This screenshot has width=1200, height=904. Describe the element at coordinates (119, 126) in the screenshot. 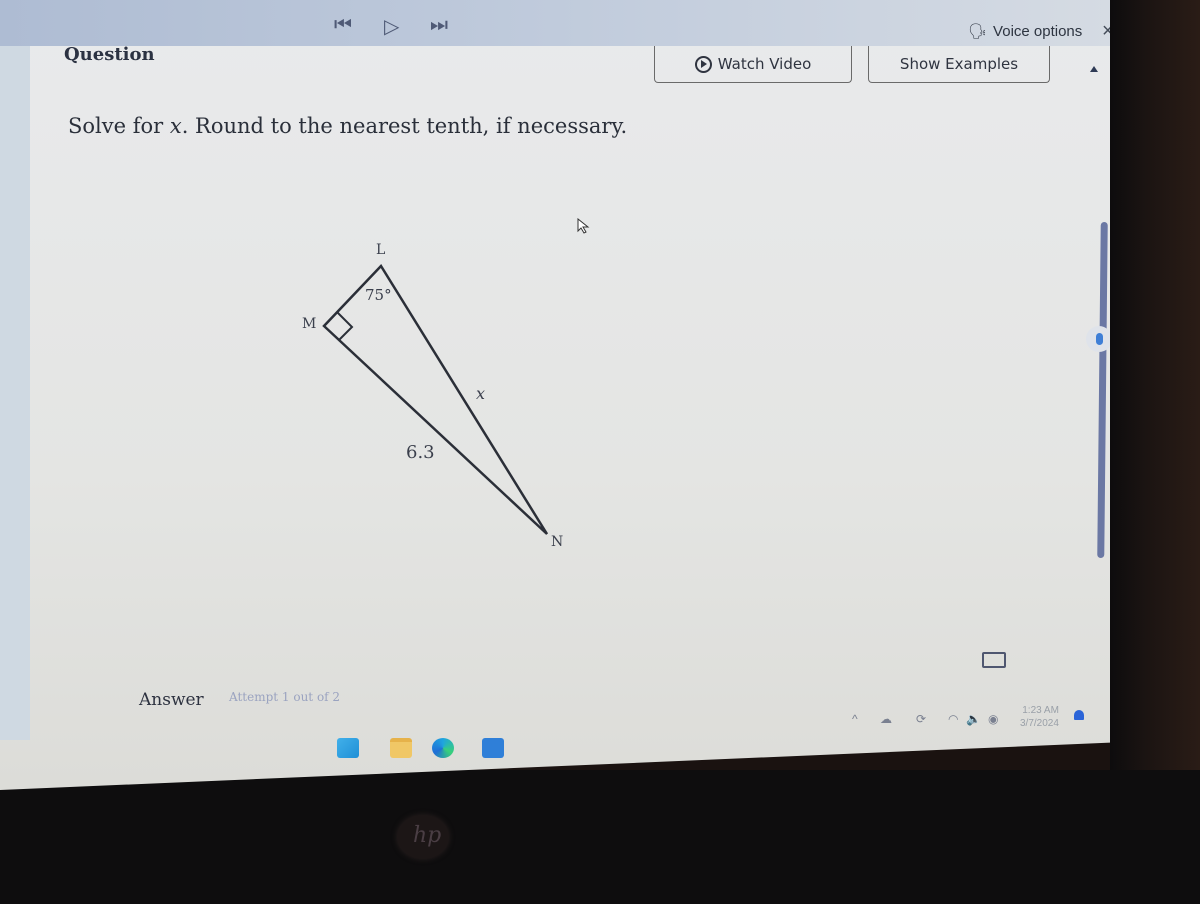

I see `prompt-text: Solve for` at that location.